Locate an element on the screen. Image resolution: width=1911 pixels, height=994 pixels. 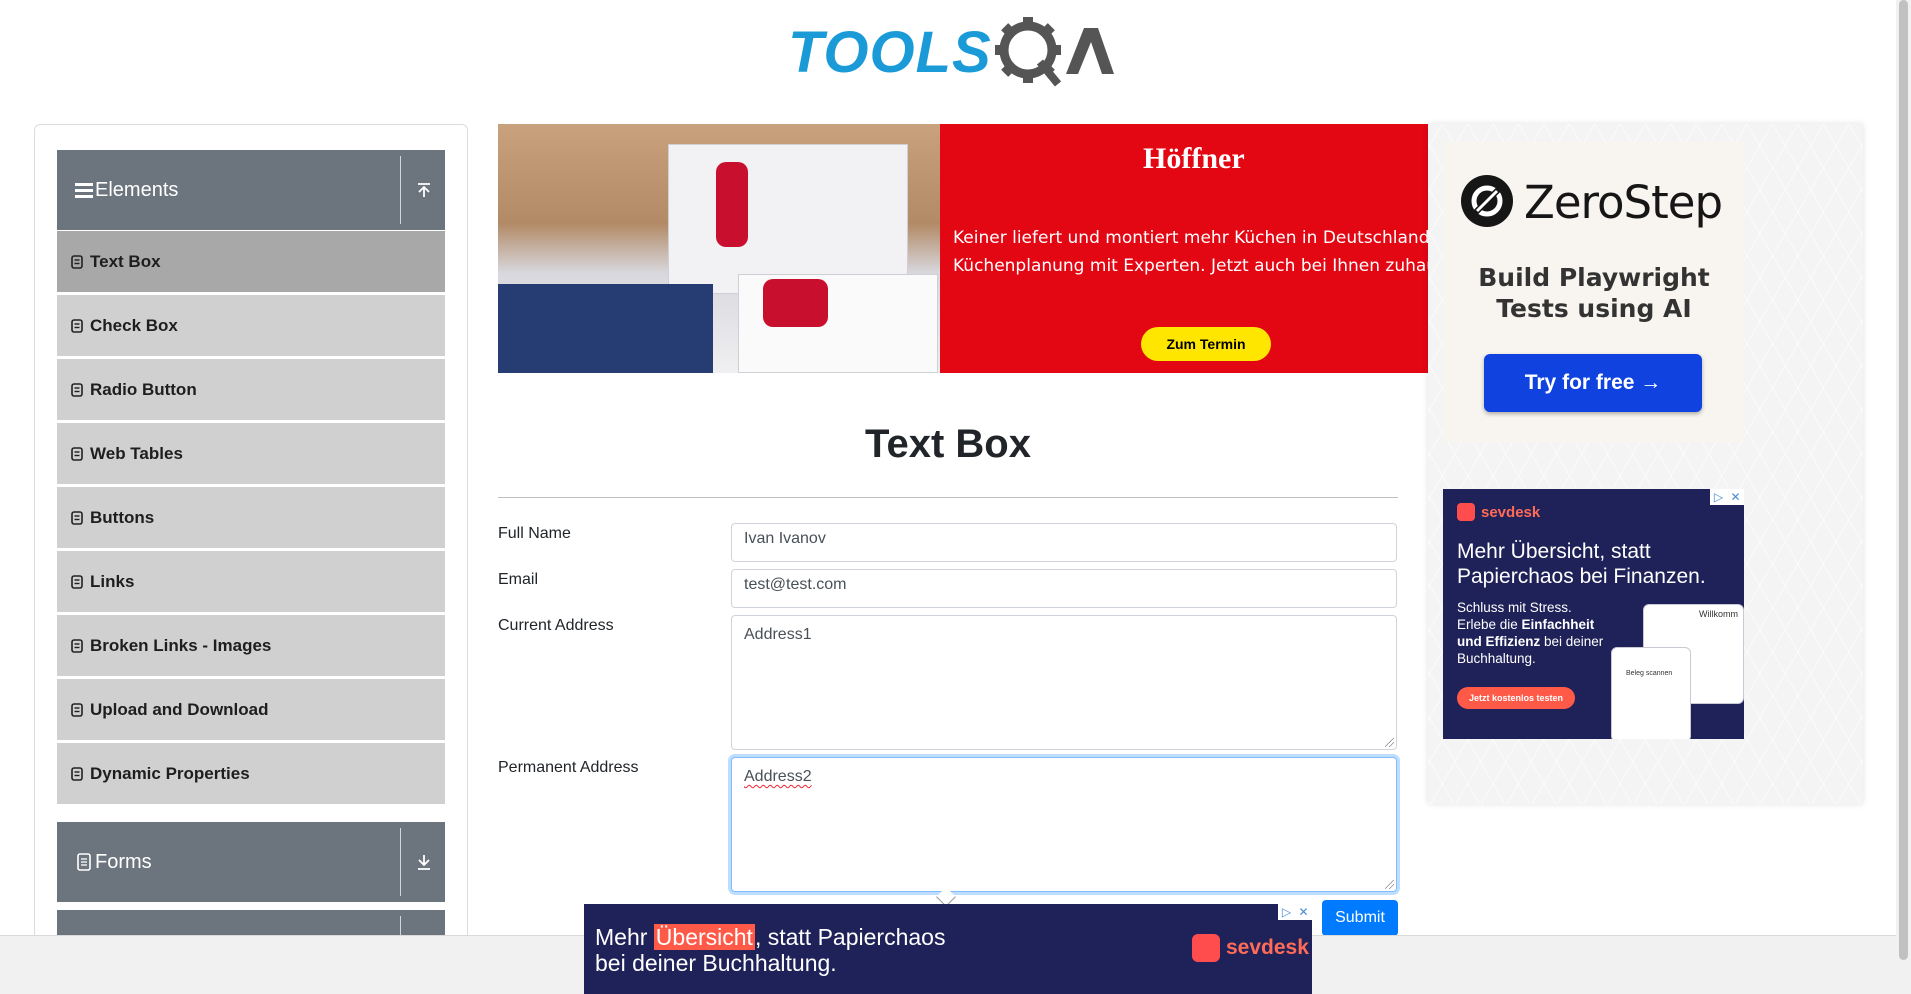
email-input: test@test.com is located at coordinates (1064, 588).